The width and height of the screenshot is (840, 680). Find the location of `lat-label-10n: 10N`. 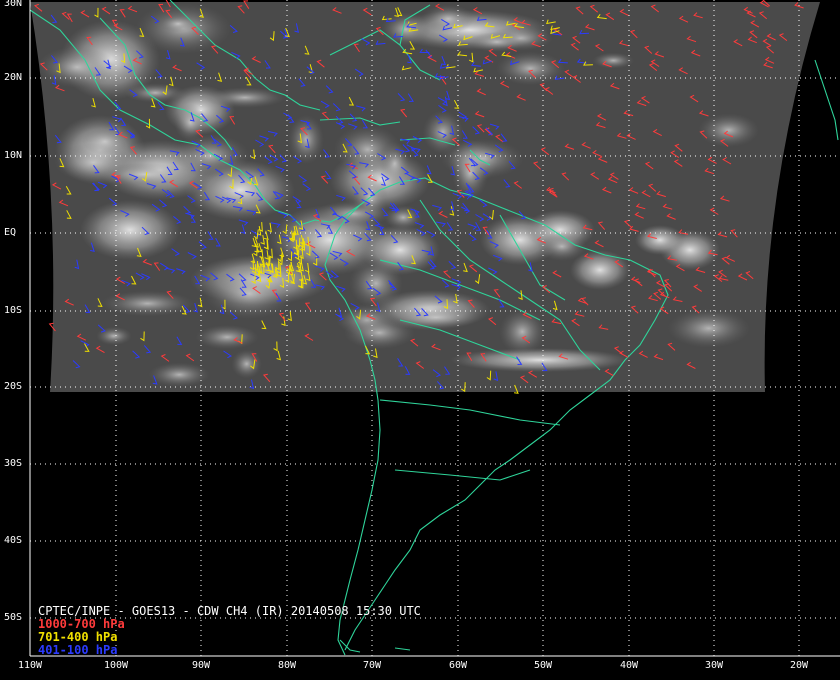

lat-label-10n: 10N is located at coordinates (13, 155).